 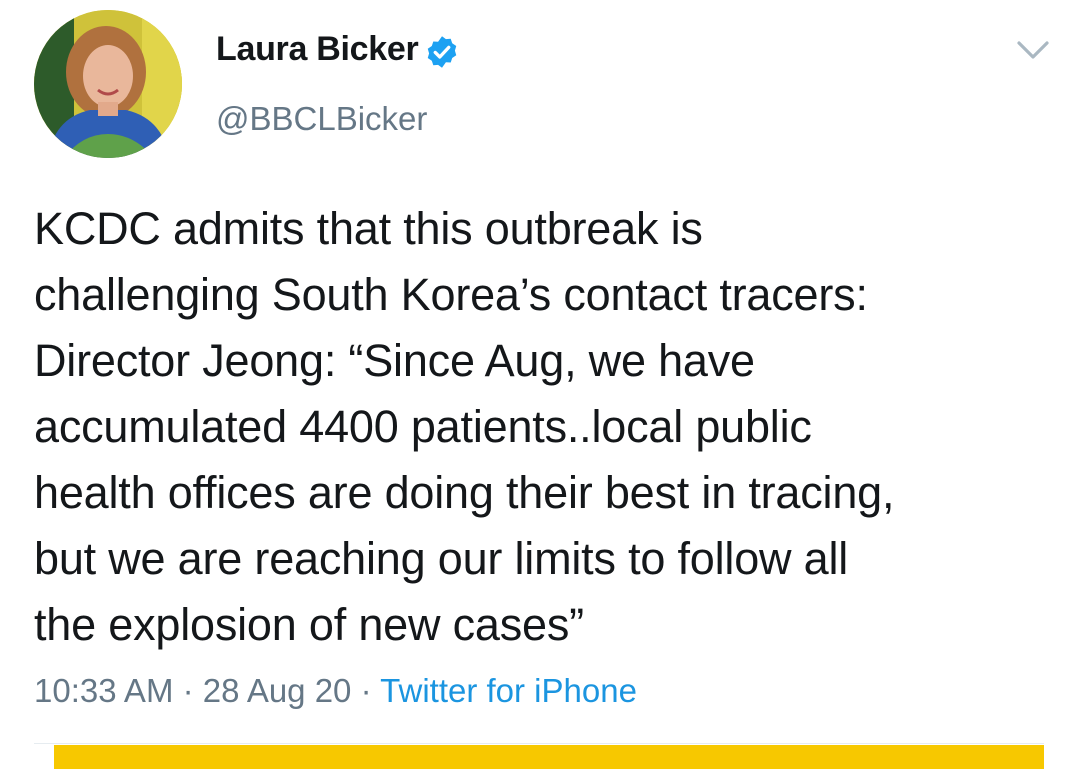 I want to click on user-handle: @BBCLBicker, so click(x=321, y=119).